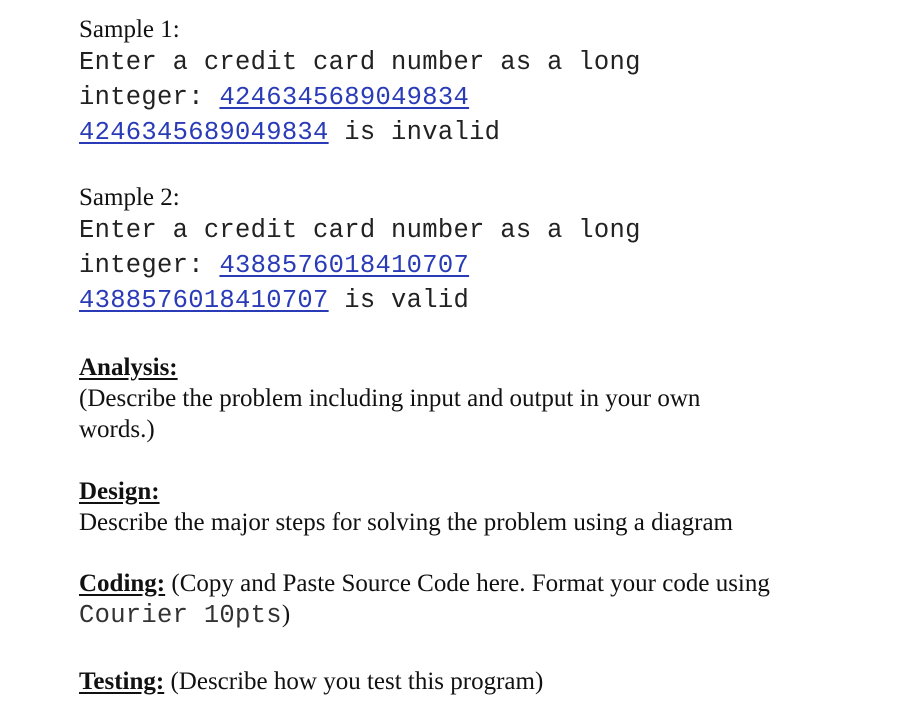 This screenshot has width=899, height=718. I want to click on sample-2-prompt-line-1: Enter a credit card number as a long, so click(360, 230).